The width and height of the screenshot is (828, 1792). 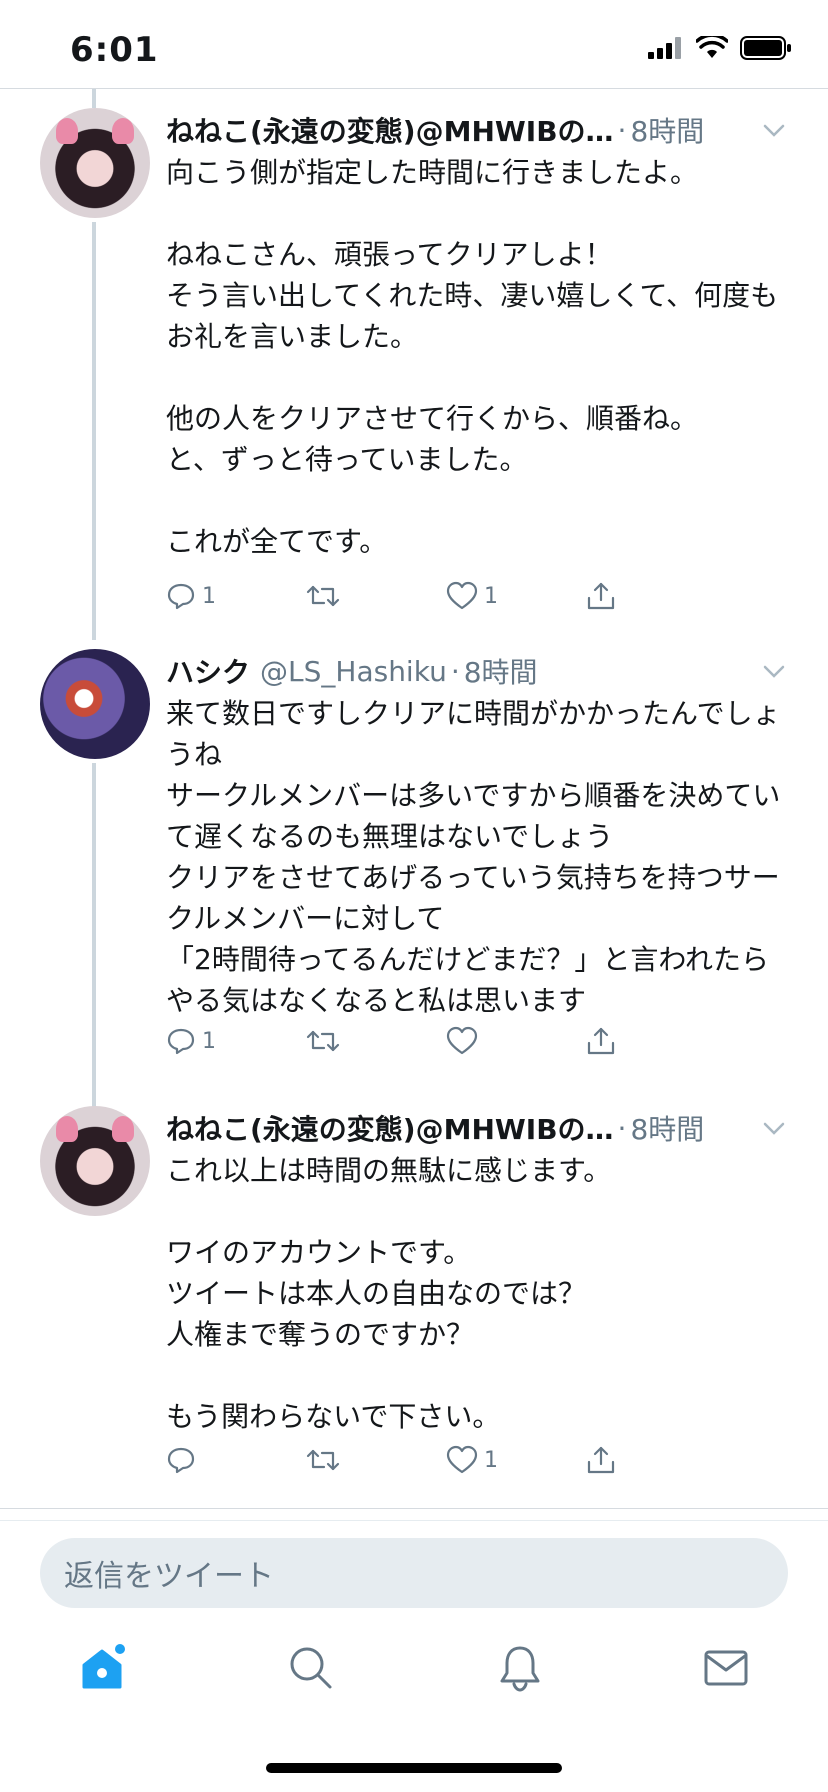 I want to click on signal-icon, so click(x=664, y=48).